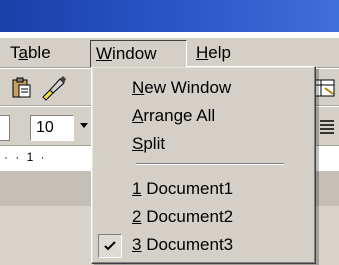 The width and height of the screenshot is (339, 265). Describe the element at coordinates (138, 115) in the screenshot. I see `item-accel: A` at that location.